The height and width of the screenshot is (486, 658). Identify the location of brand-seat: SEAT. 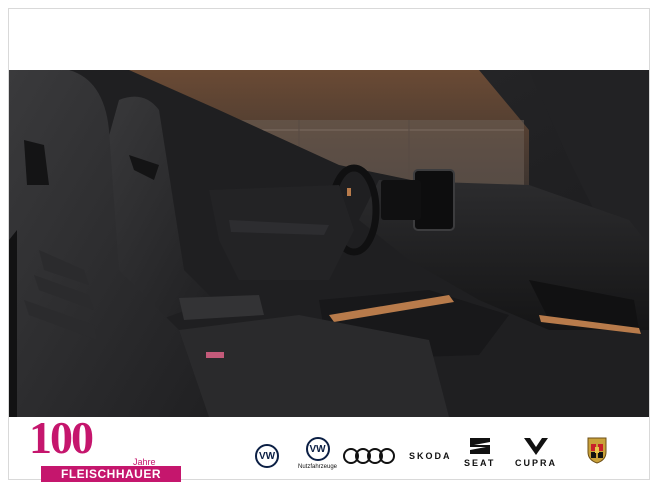
(479, 452).